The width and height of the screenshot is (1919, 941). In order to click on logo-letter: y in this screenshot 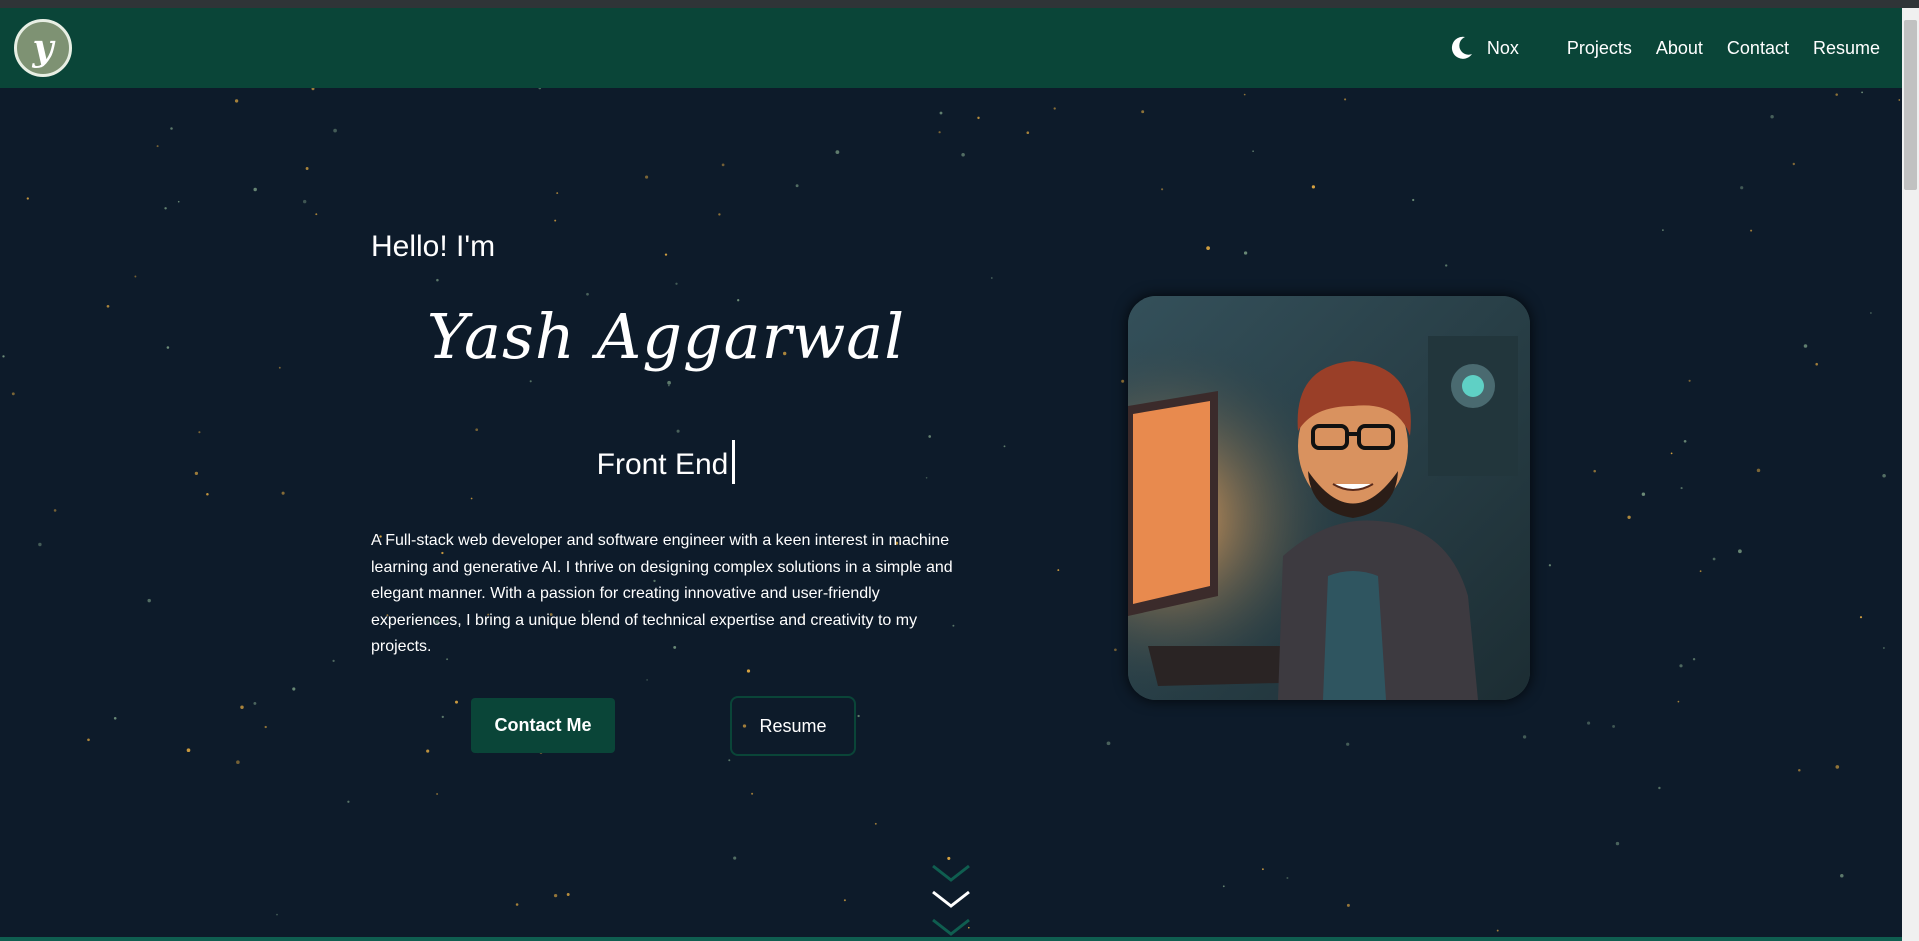, I will do `click(43, 48)`.